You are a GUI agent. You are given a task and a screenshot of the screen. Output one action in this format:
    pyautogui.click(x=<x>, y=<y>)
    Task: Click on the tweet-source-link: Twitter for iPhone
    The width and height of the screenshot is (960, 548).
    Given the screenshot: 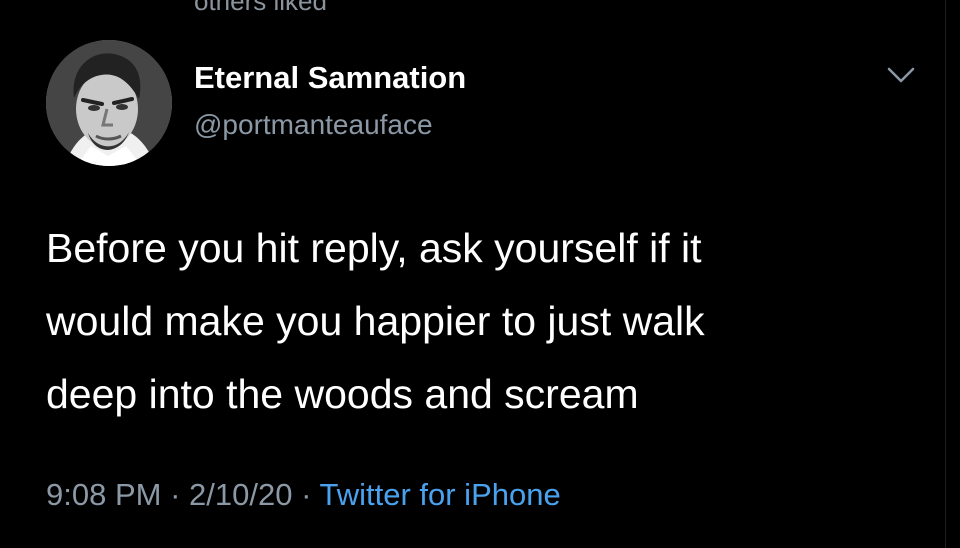 What is the action you would take?
    pyautogui.click(x=439, y=494)
    